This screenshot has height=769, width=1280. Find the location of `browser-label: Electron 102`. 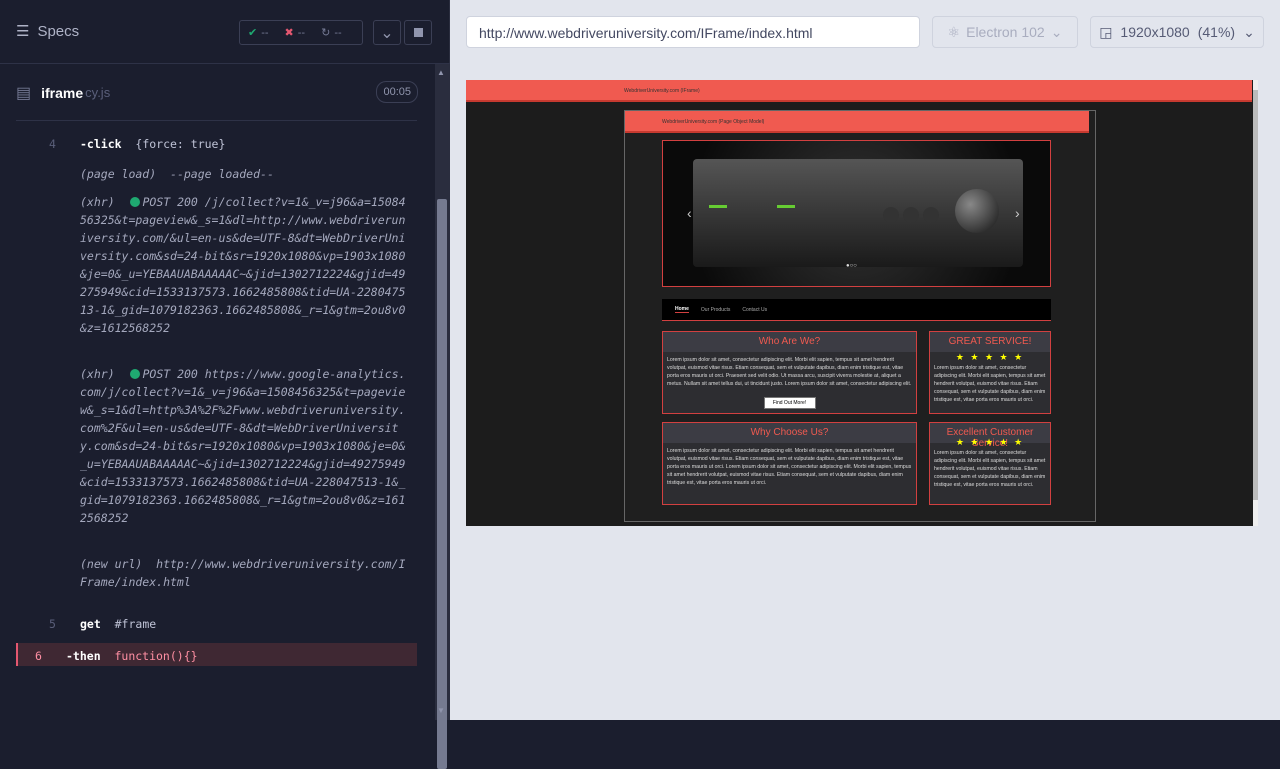

browser-label: Electron 102 is located at coordinates (1005, 32).